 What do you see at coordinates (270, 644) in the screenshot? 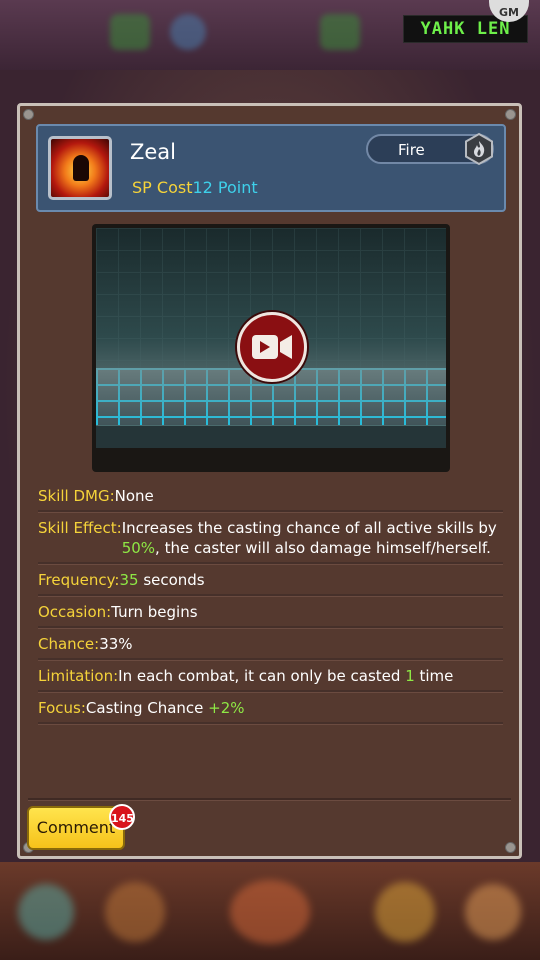
I see `detail-row-chance: Chance: 33%` at bounding box center [270, 644].